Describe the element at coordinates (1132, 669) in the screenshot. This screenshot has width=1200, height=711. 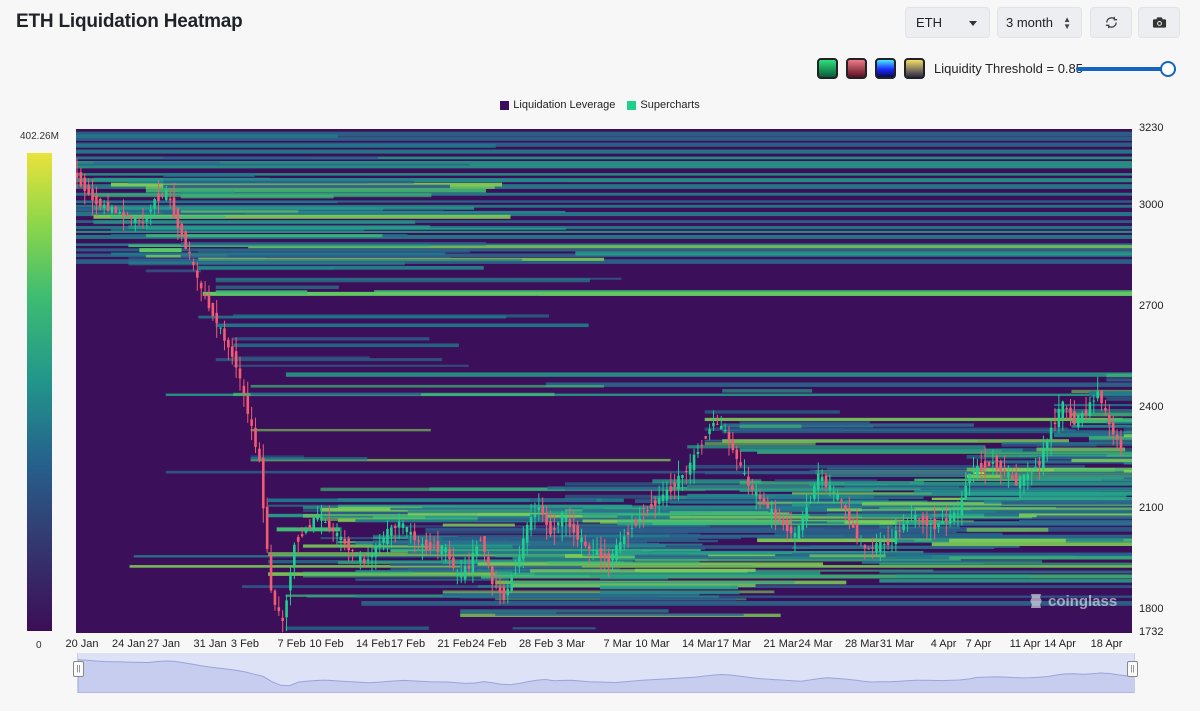
I see `navigator-right-handle: ||` at that location.